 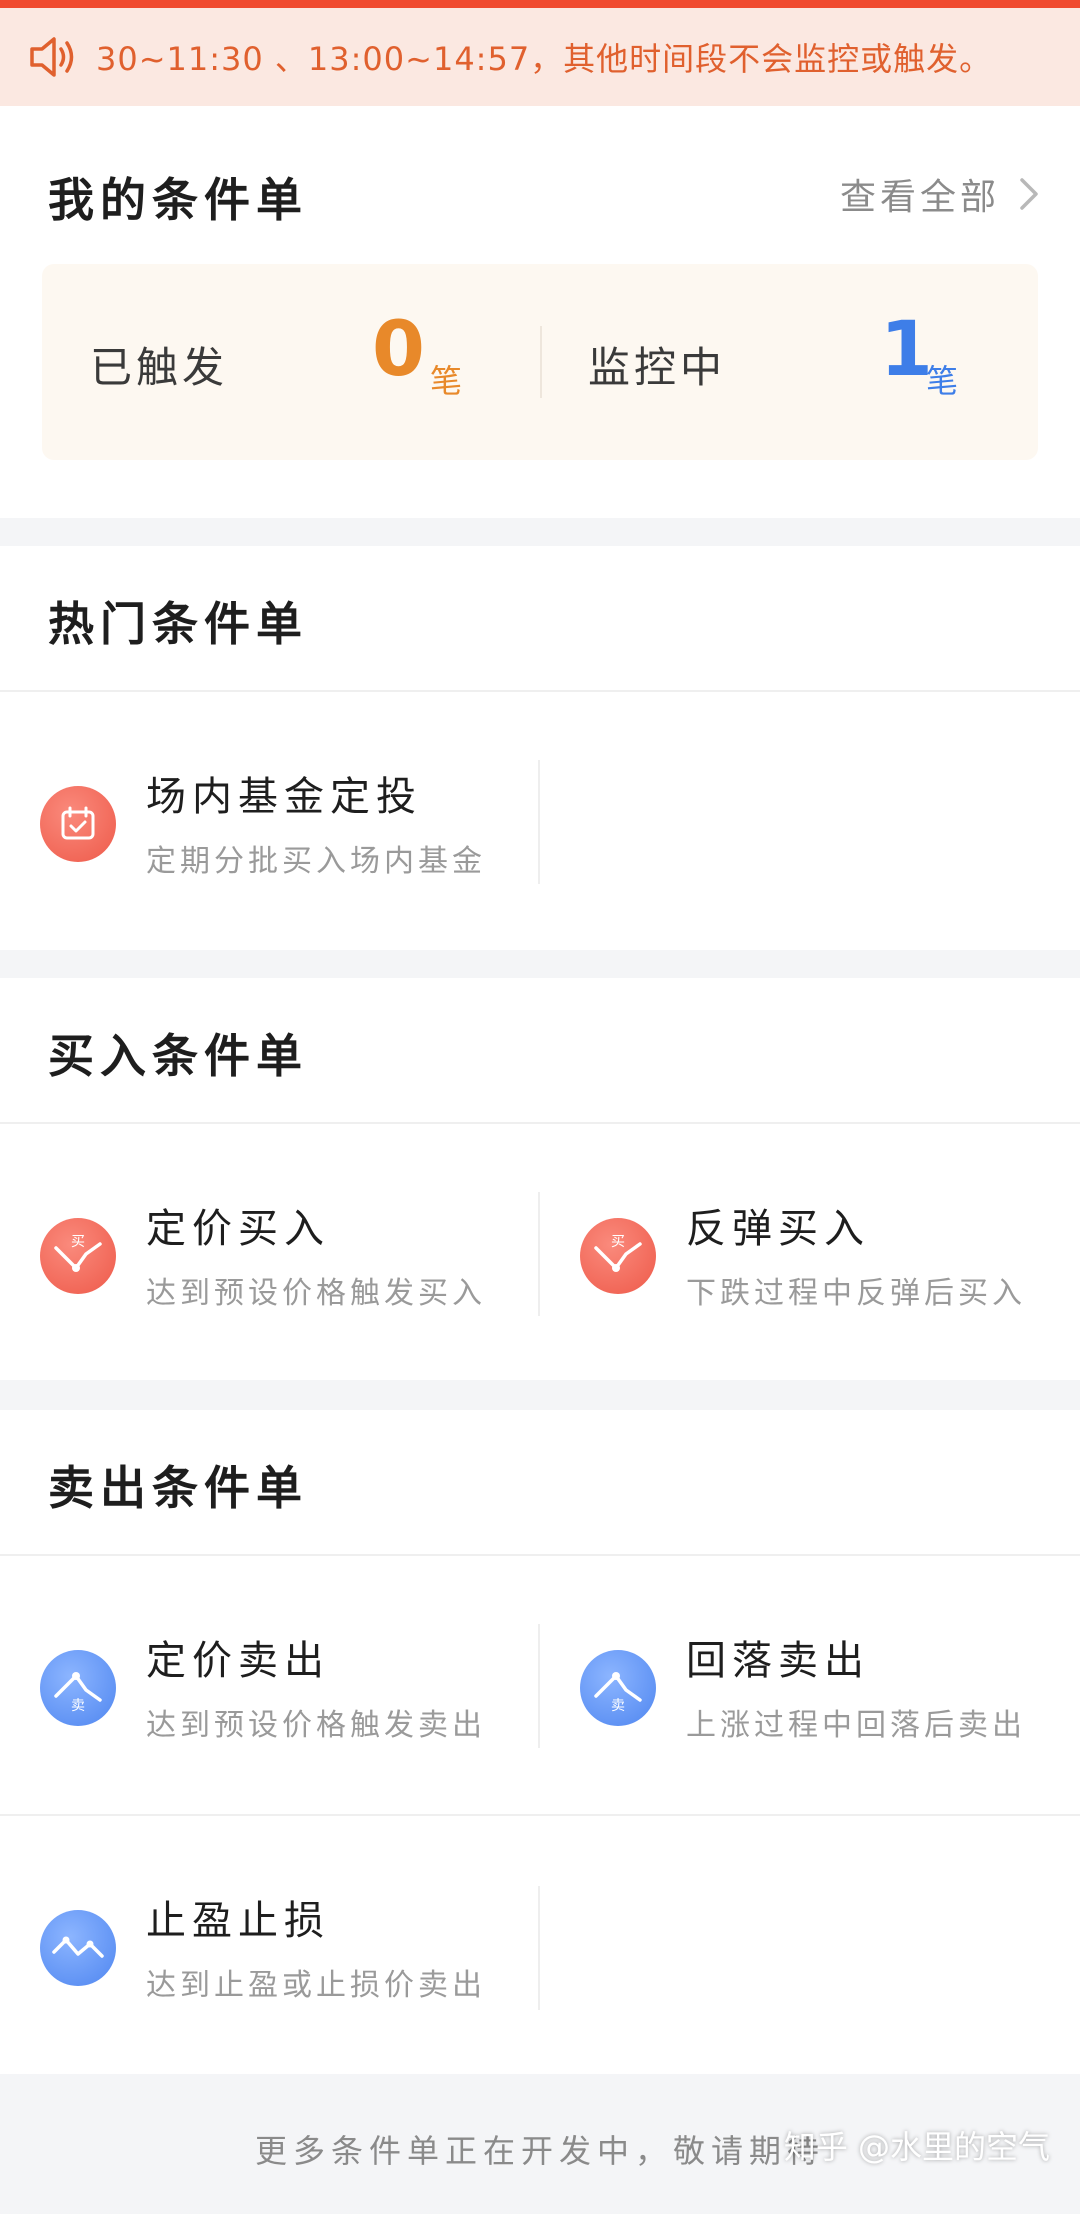 I want to click on calendar-icon, so click(x=78, y=824).